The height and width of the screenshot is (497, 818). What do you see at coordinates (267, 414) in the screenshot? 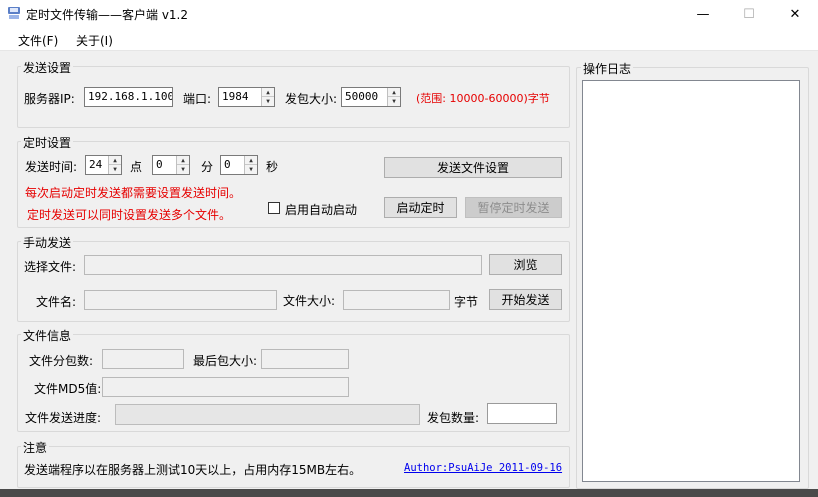
I see `send-progress-bar` at bounding box center [267, 414].